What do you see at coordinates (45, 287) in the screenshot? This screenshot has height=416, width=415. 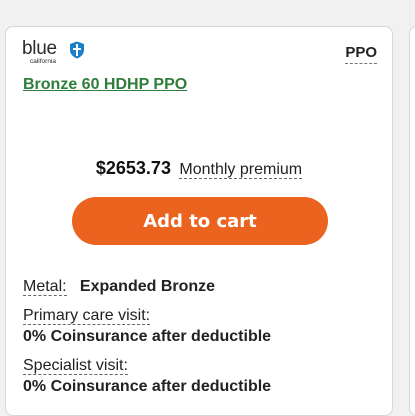 I see `metal-label: Metal:` at bounding box center [45, 287].